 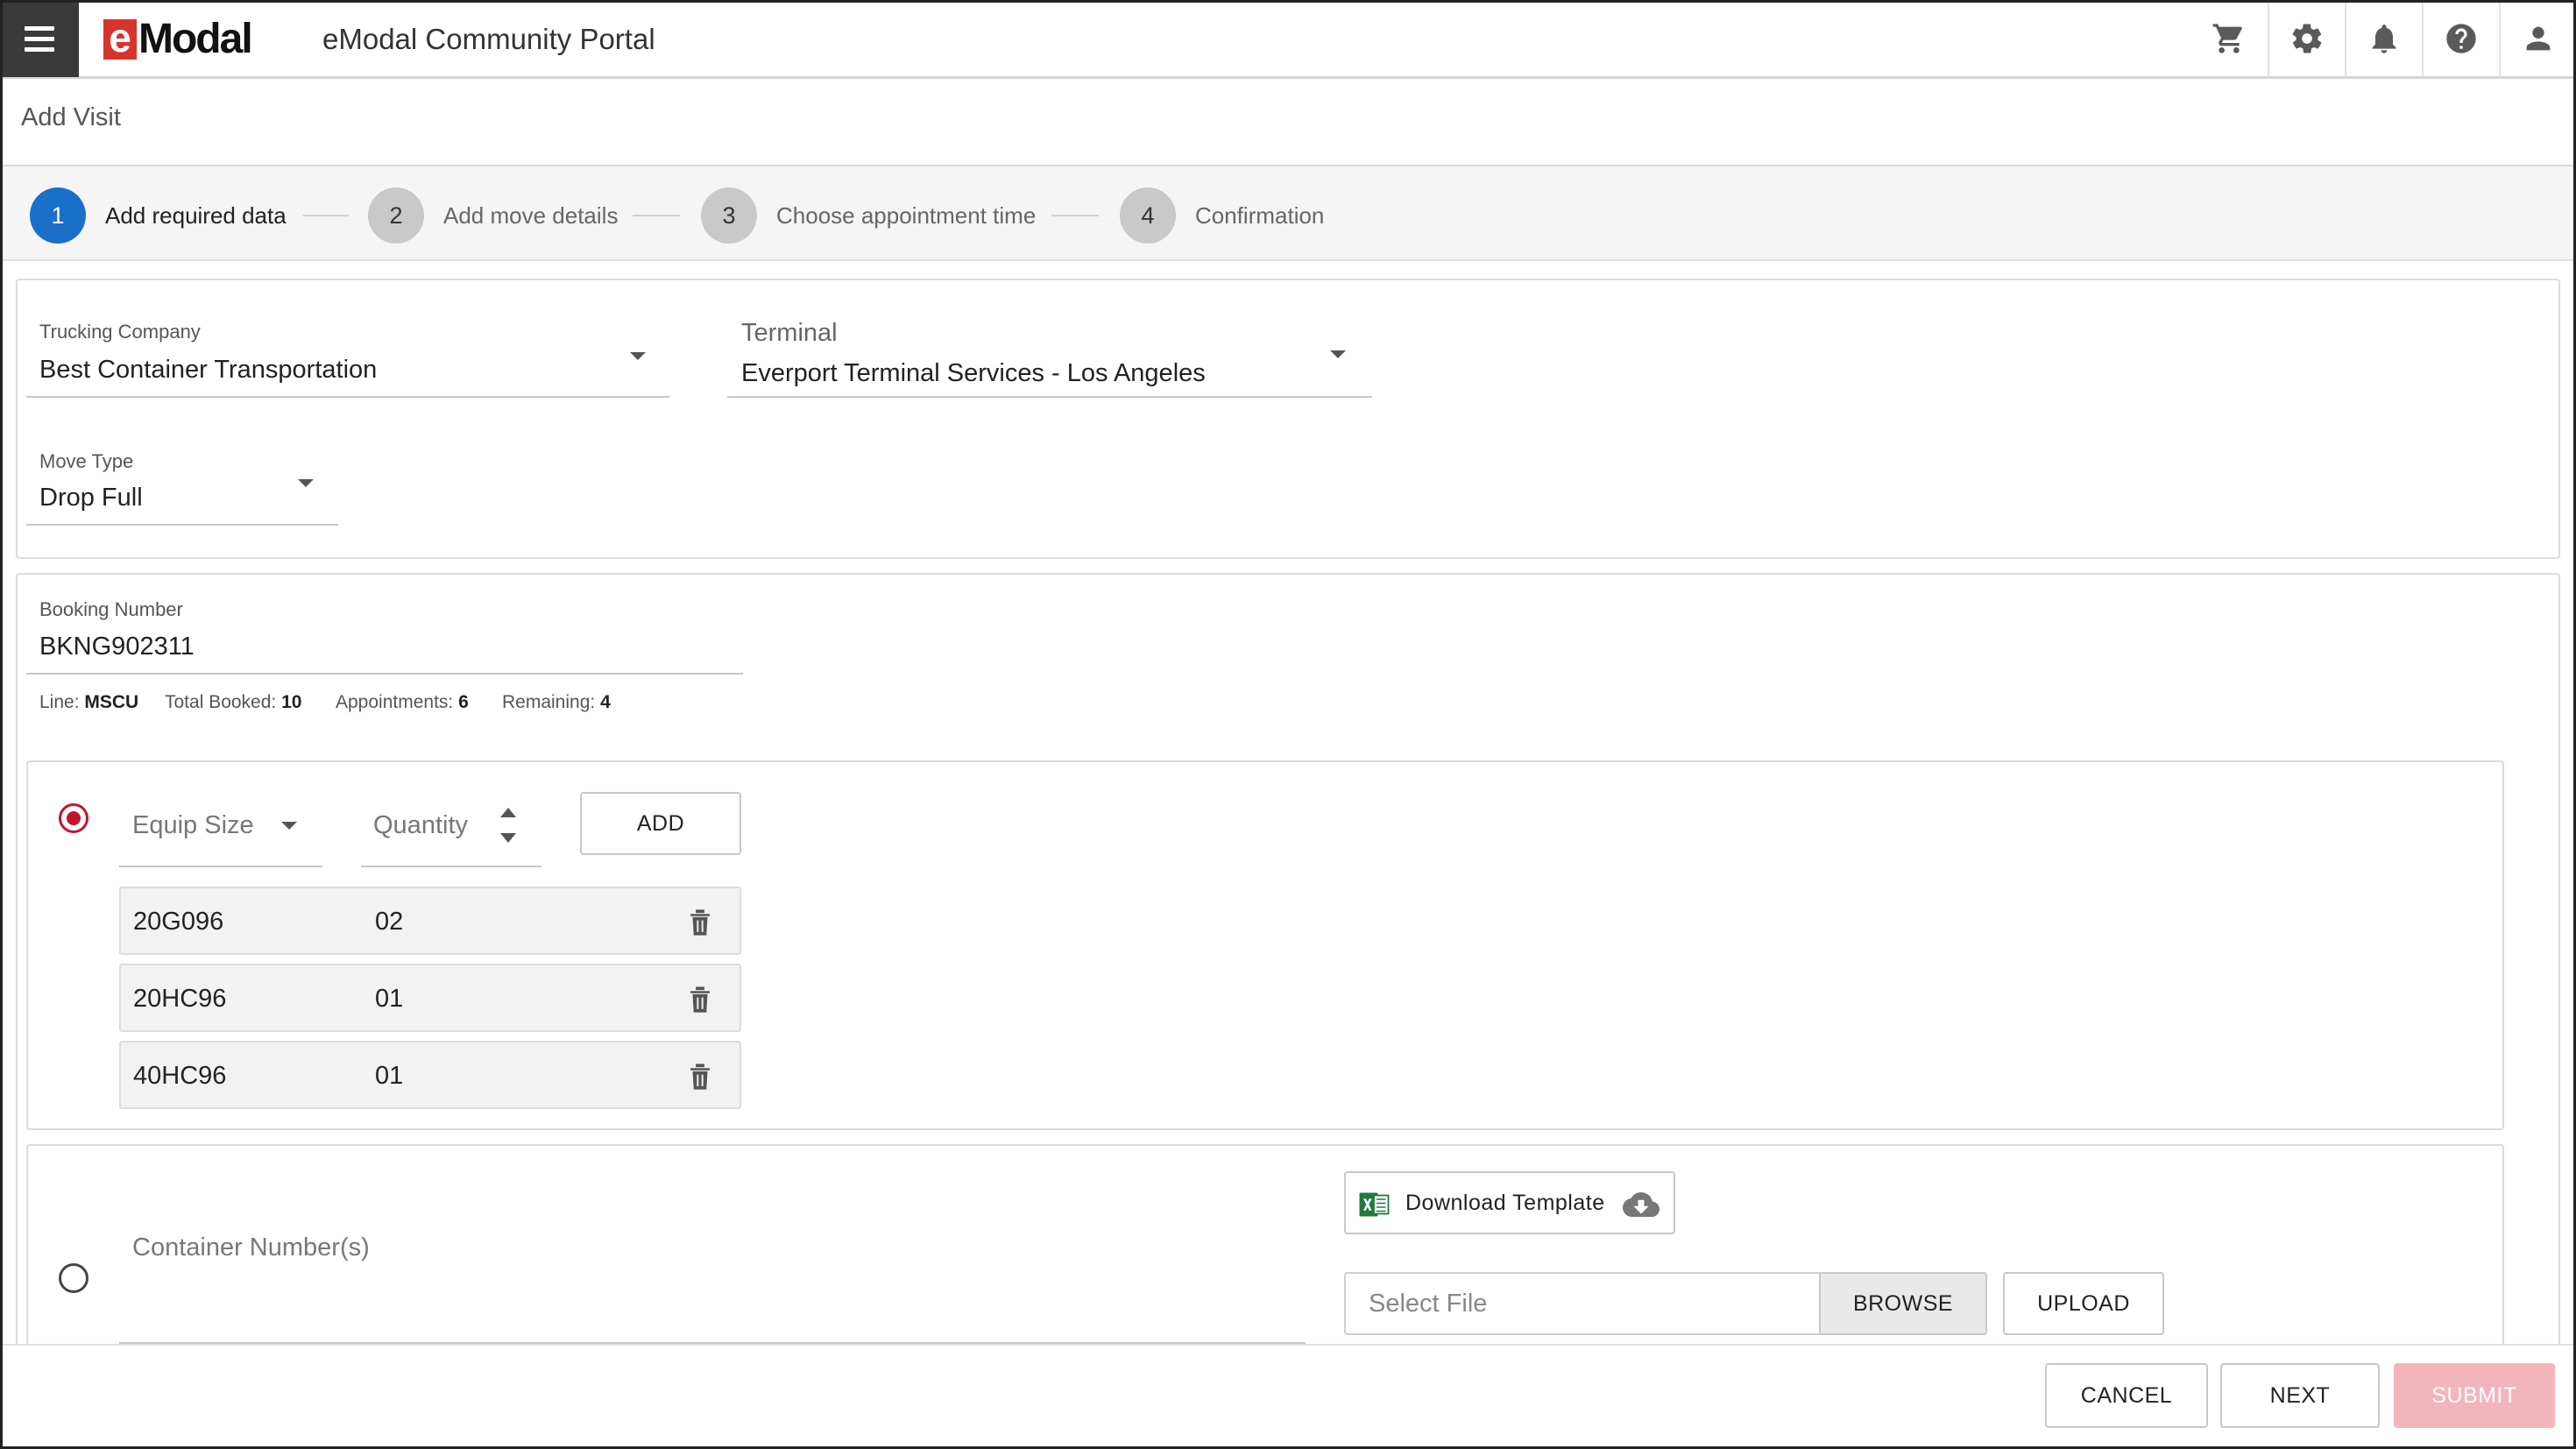 I want to click on settings-button, so click(x=2306, y=38).